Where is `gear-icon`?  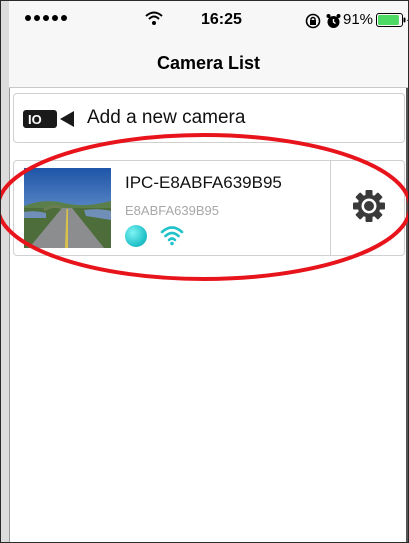 gear-icon is located at coordinates (369, 206).